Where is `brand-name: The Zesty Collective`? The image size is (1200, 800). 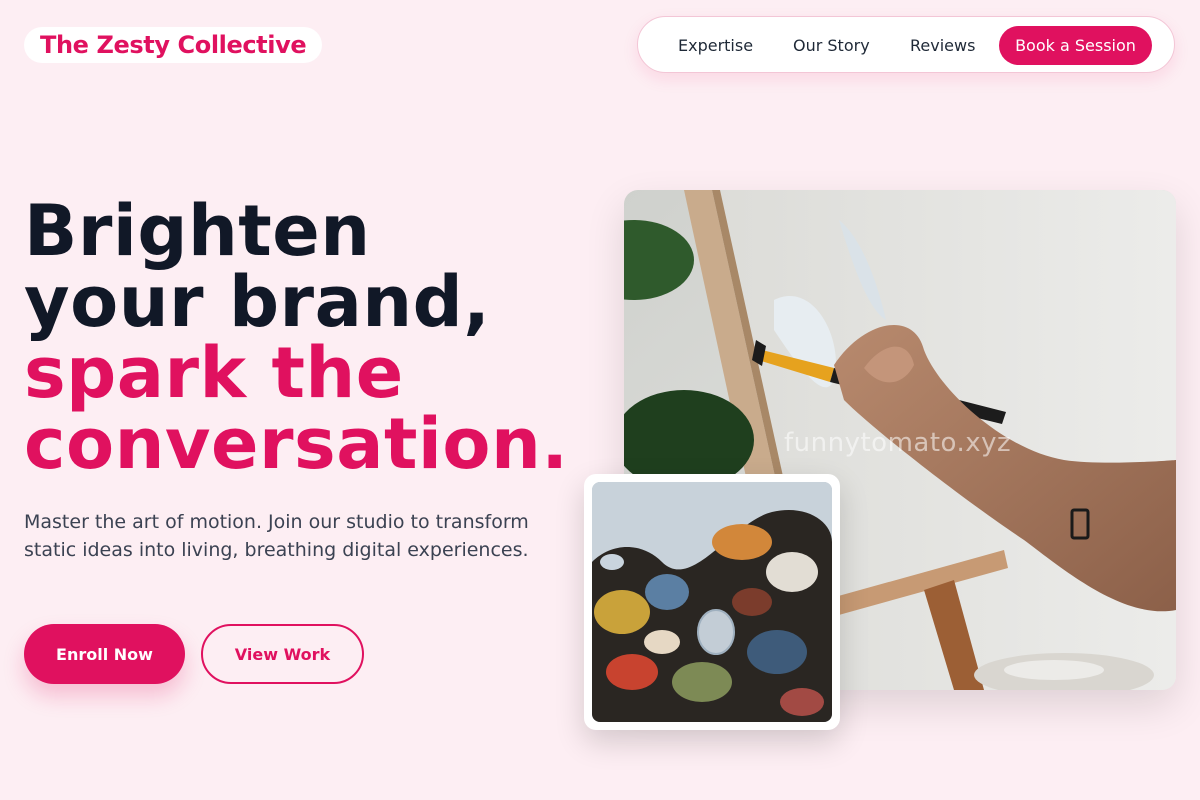 brand-name: The Zesty Collective is located at coordinates (173, 45).